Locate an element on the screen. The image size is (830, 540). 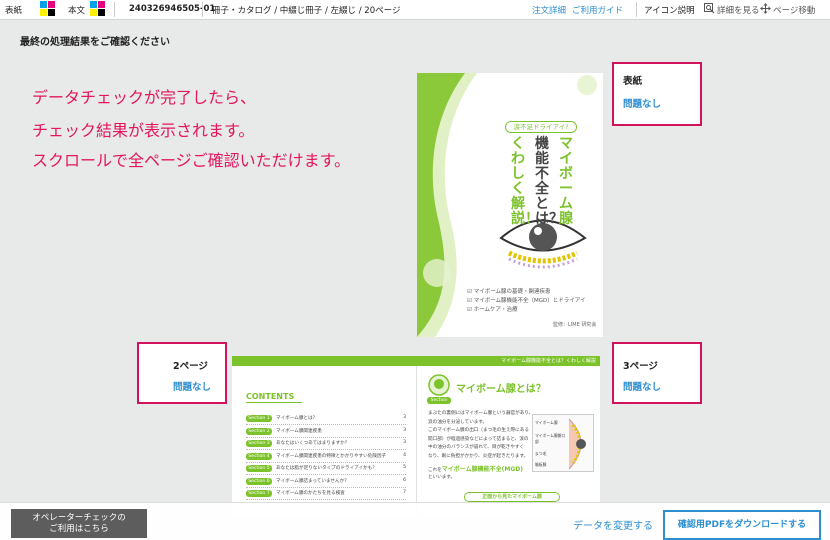
section-circle-icon is located at coordinates (439, 385).